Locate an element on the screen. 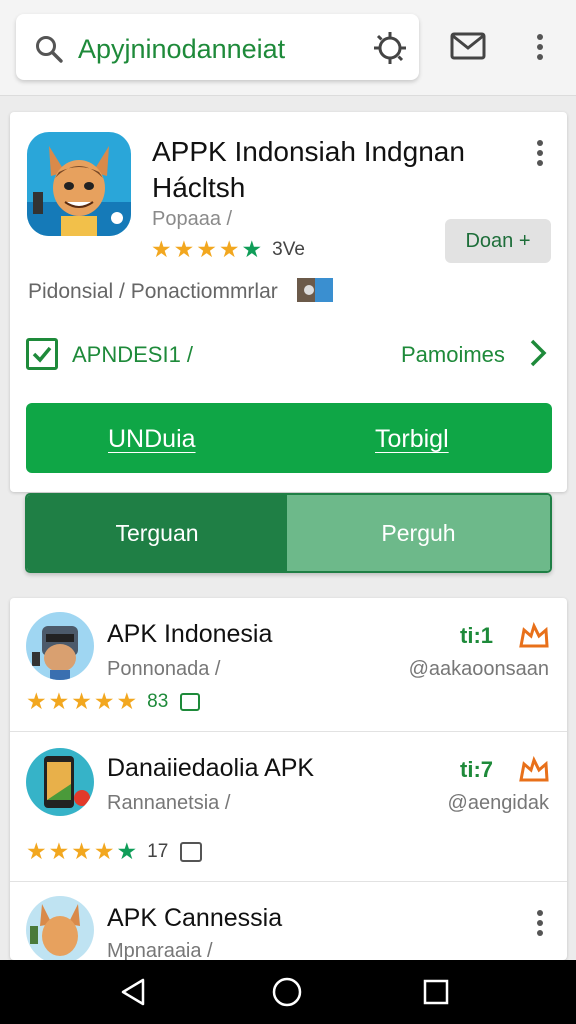 The image size is (576, 1024). check-icon is located at coordinates (42, 354).